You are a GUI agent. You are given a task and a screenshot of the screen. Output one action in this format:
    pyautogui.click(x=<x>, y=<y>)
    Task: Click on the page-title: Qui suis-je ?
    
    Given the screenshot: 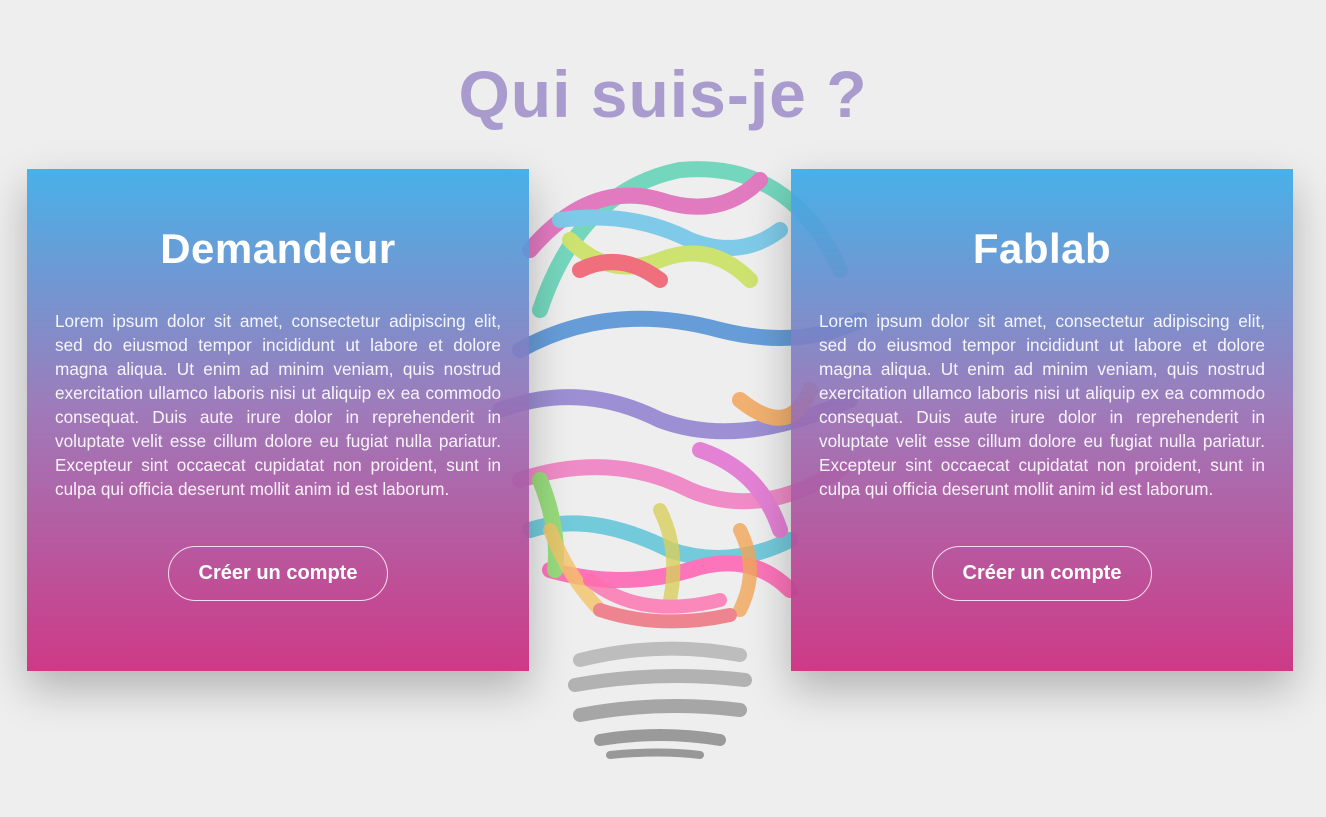 What is the action you would take?
    pyautogui.click(x=663, y=94)
    